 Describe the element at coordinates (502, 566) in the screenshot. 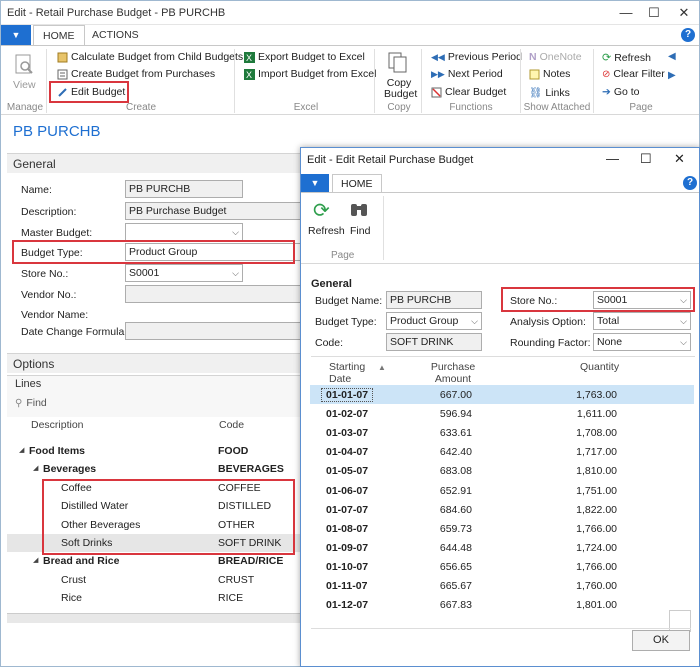

I see `table-row: 01-10-07 656.65 1,766.00` at that location.